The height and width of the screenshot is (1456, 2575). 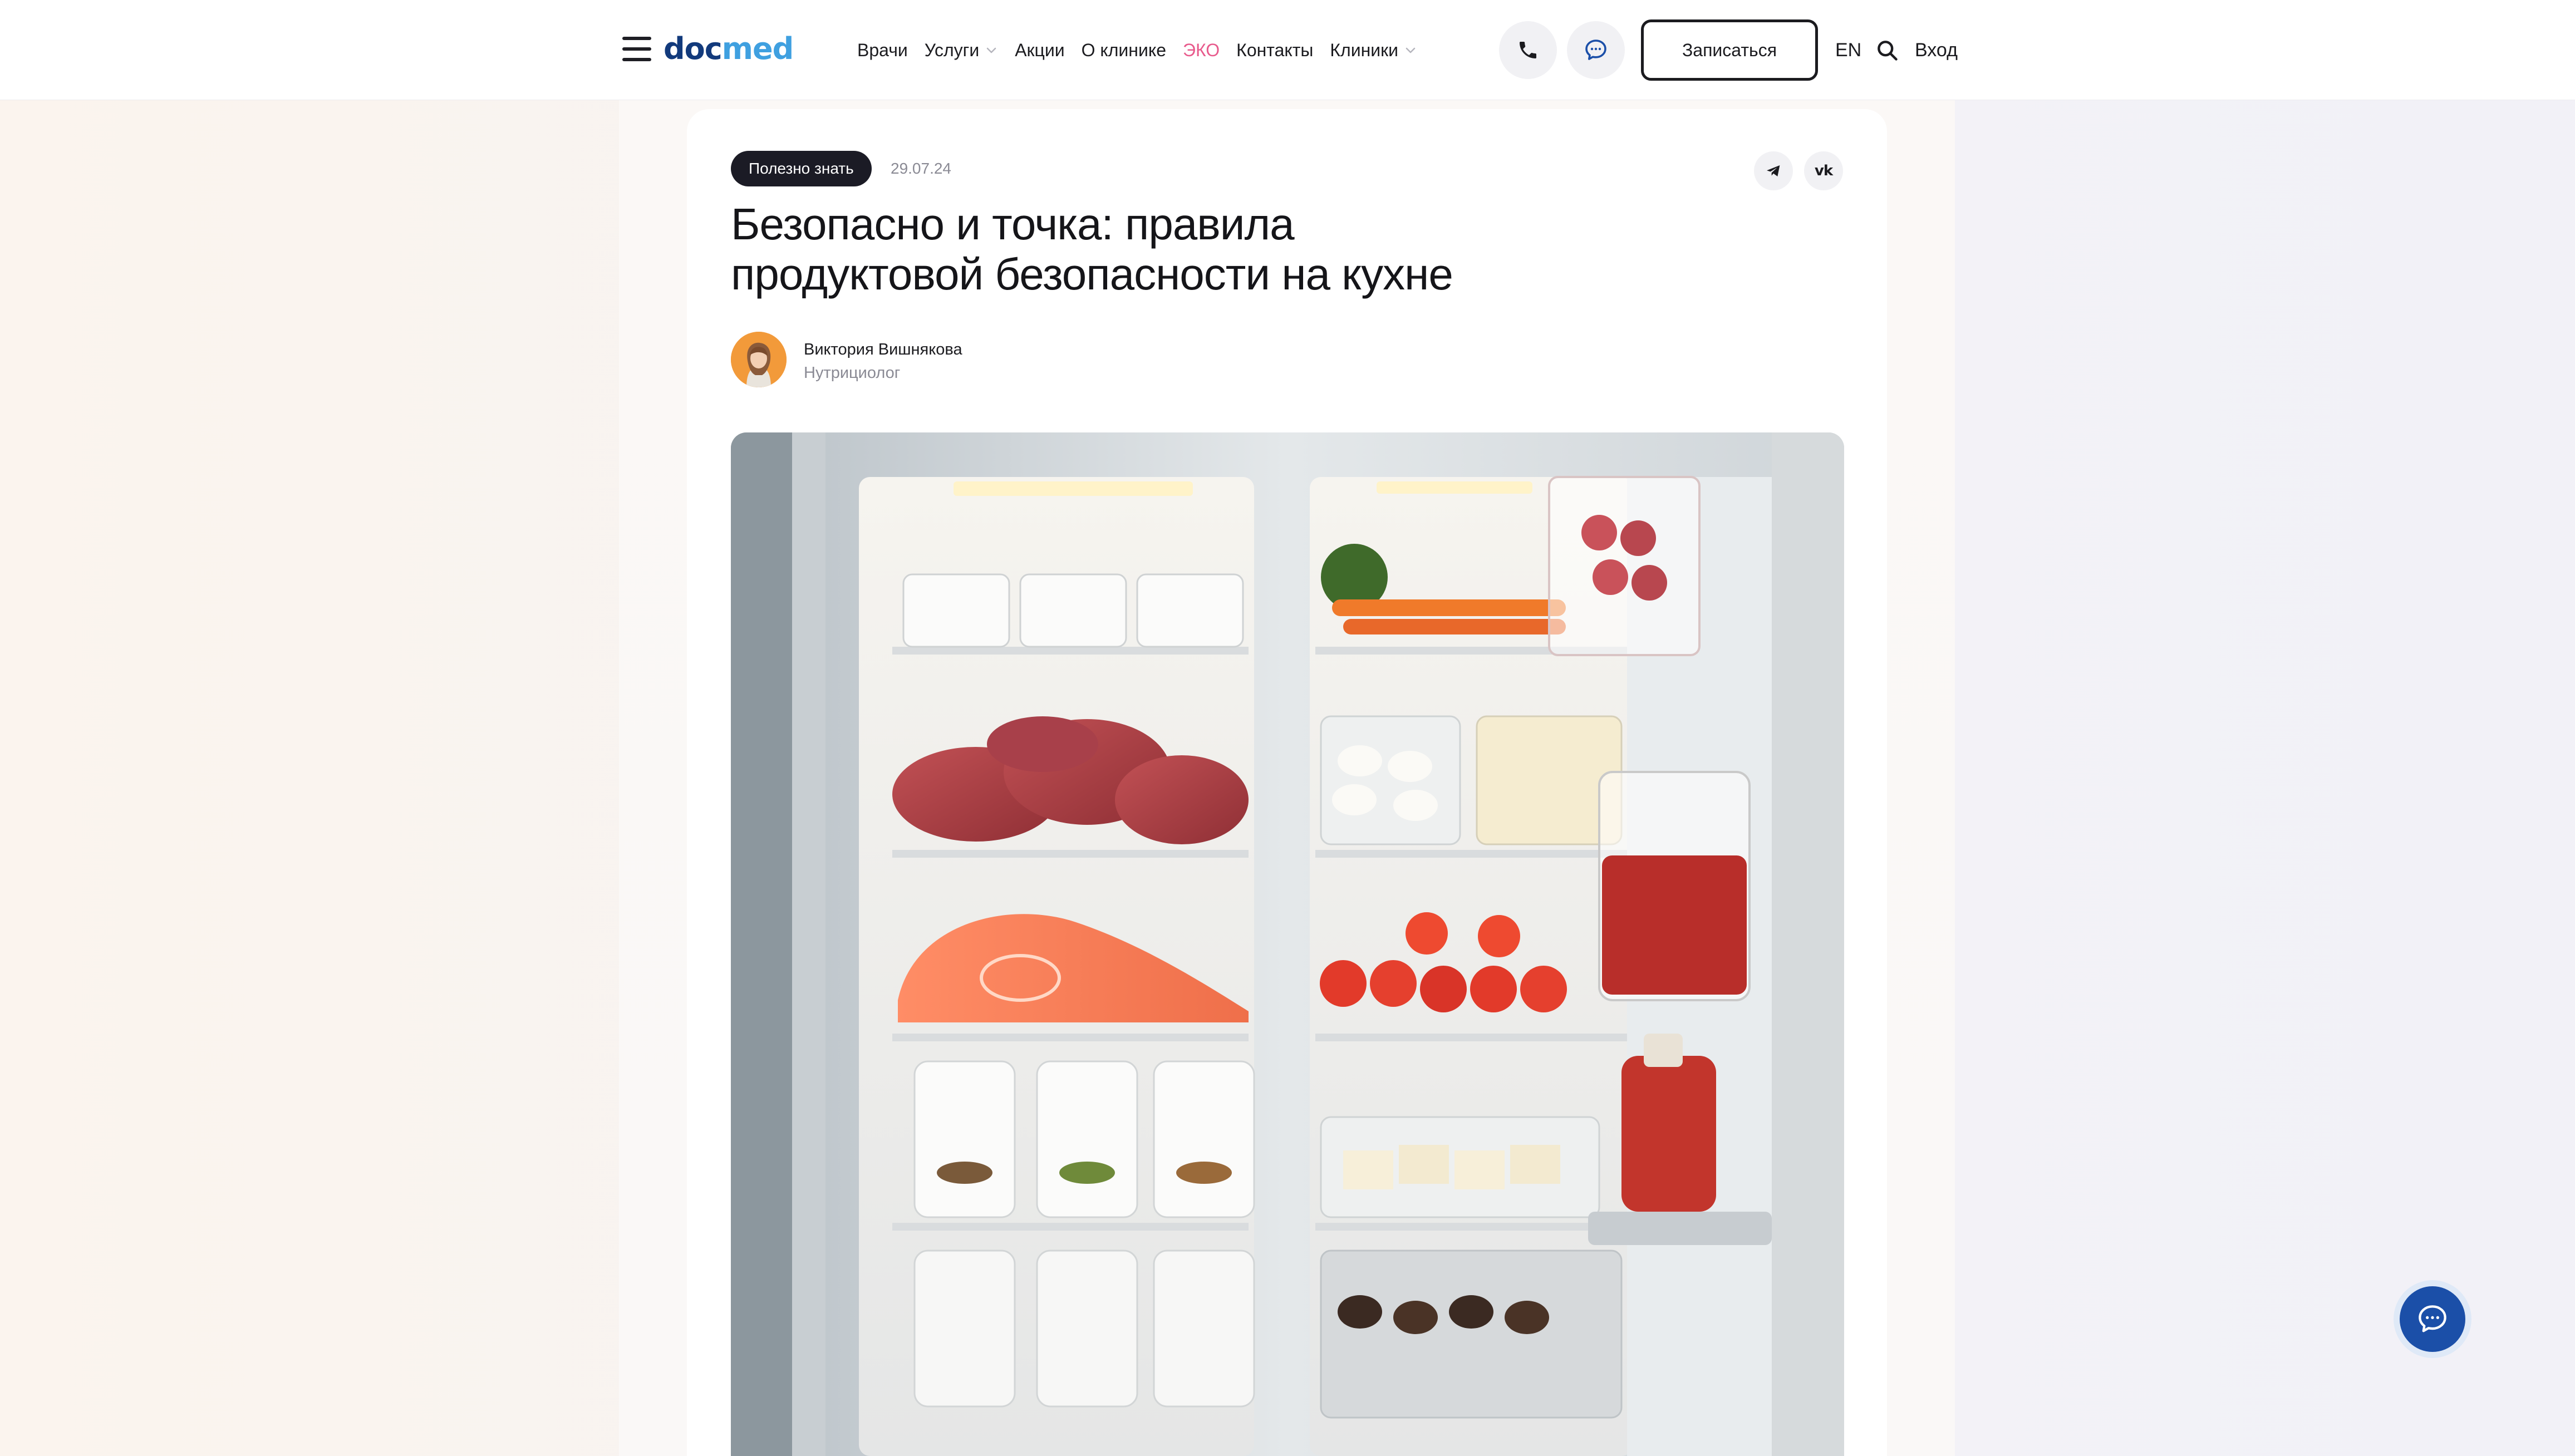 I want to click on phone-icon, so click(x=1528, y=50).